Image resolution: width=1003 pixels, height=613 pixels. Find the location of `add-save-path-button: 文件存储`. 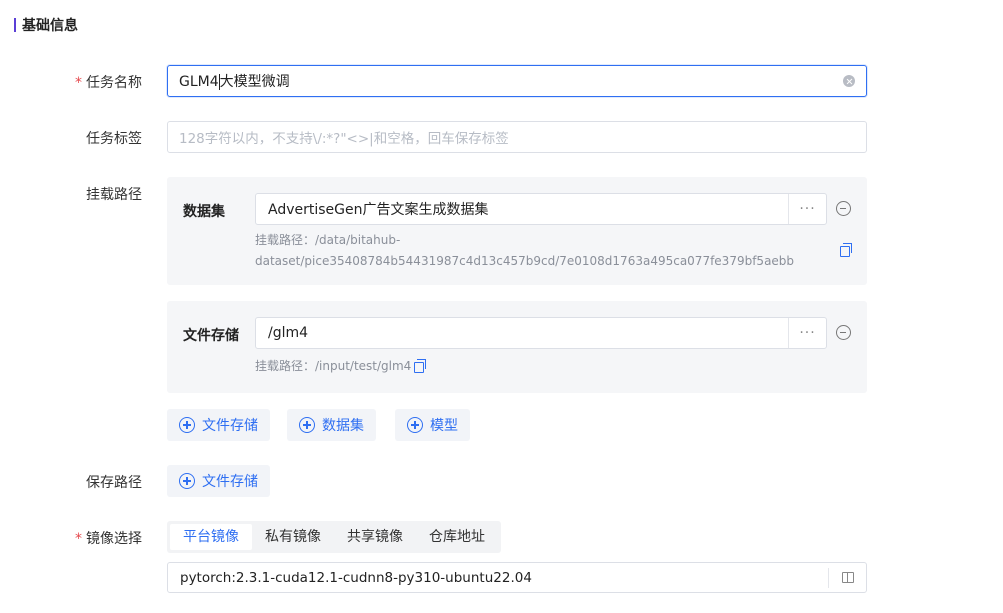

add-save-path-button: 文件存储 is located at coordinates (218, 481).